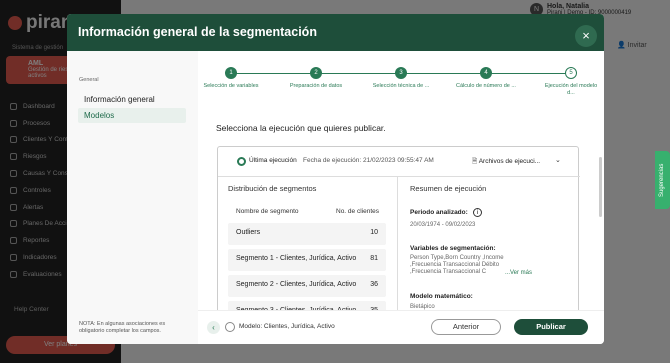 Image resolution: width=670 pixels, height=363 pixels. Describe the element at coordinates (119, 99) in the screenshot. I see `sidebar-item-info-general: Información general` at that location.